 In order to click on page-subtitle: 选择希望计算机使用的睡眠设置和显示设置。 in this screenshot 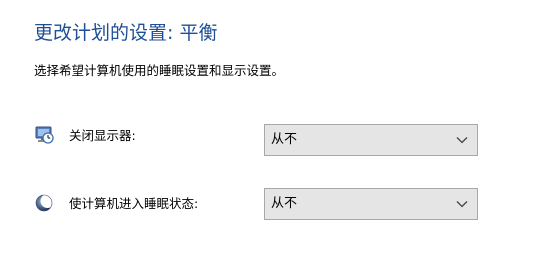, I will do `click(159, 70)`.